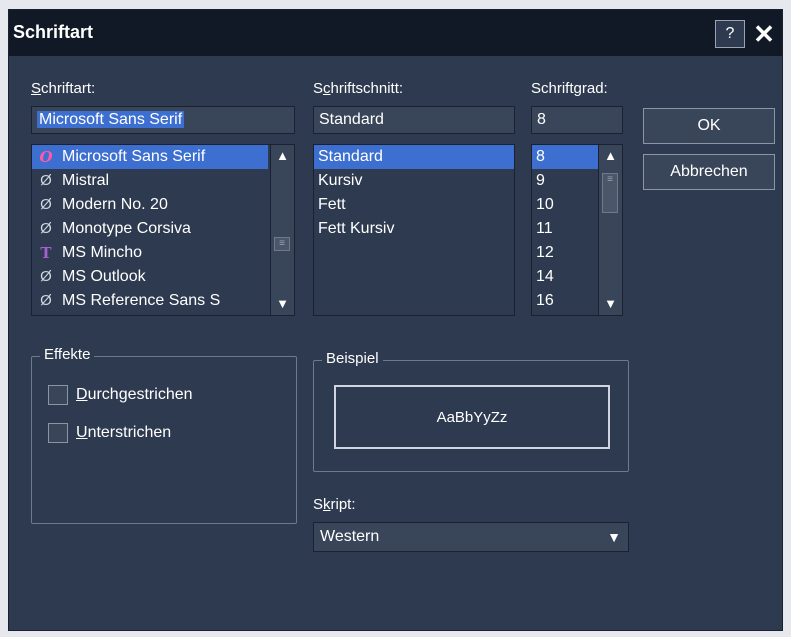 The image size is (791, 637). I want to click on truetype-font-icon: T, so click(46, 253).